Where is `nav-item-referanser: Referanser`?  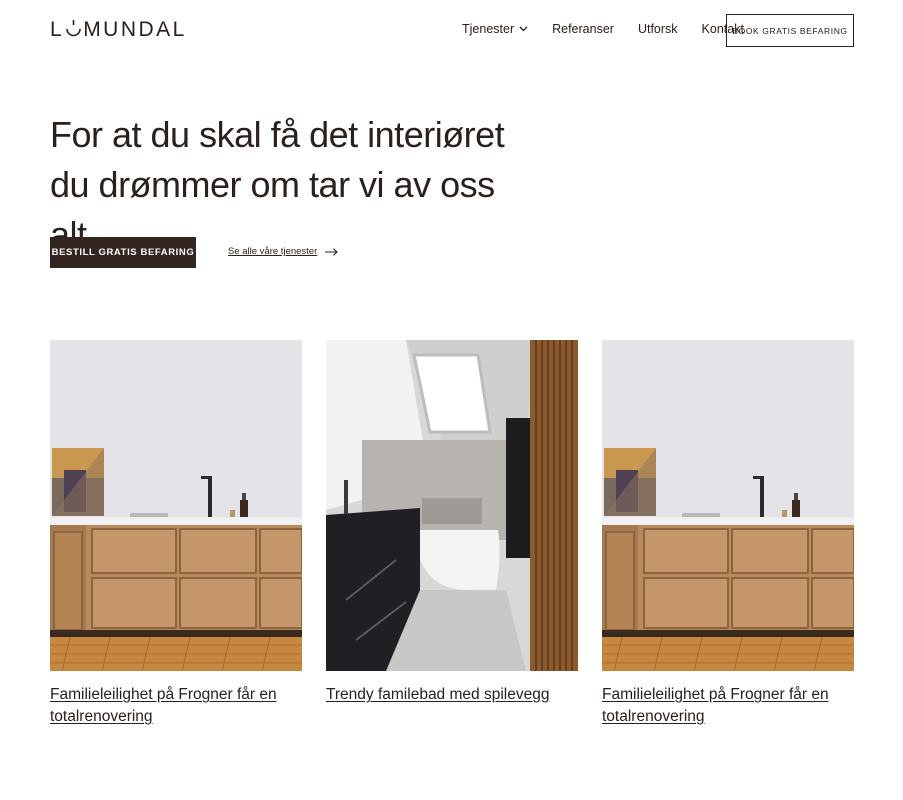 nav-item-referanser: Referanser is located at coordinates (583, 29).